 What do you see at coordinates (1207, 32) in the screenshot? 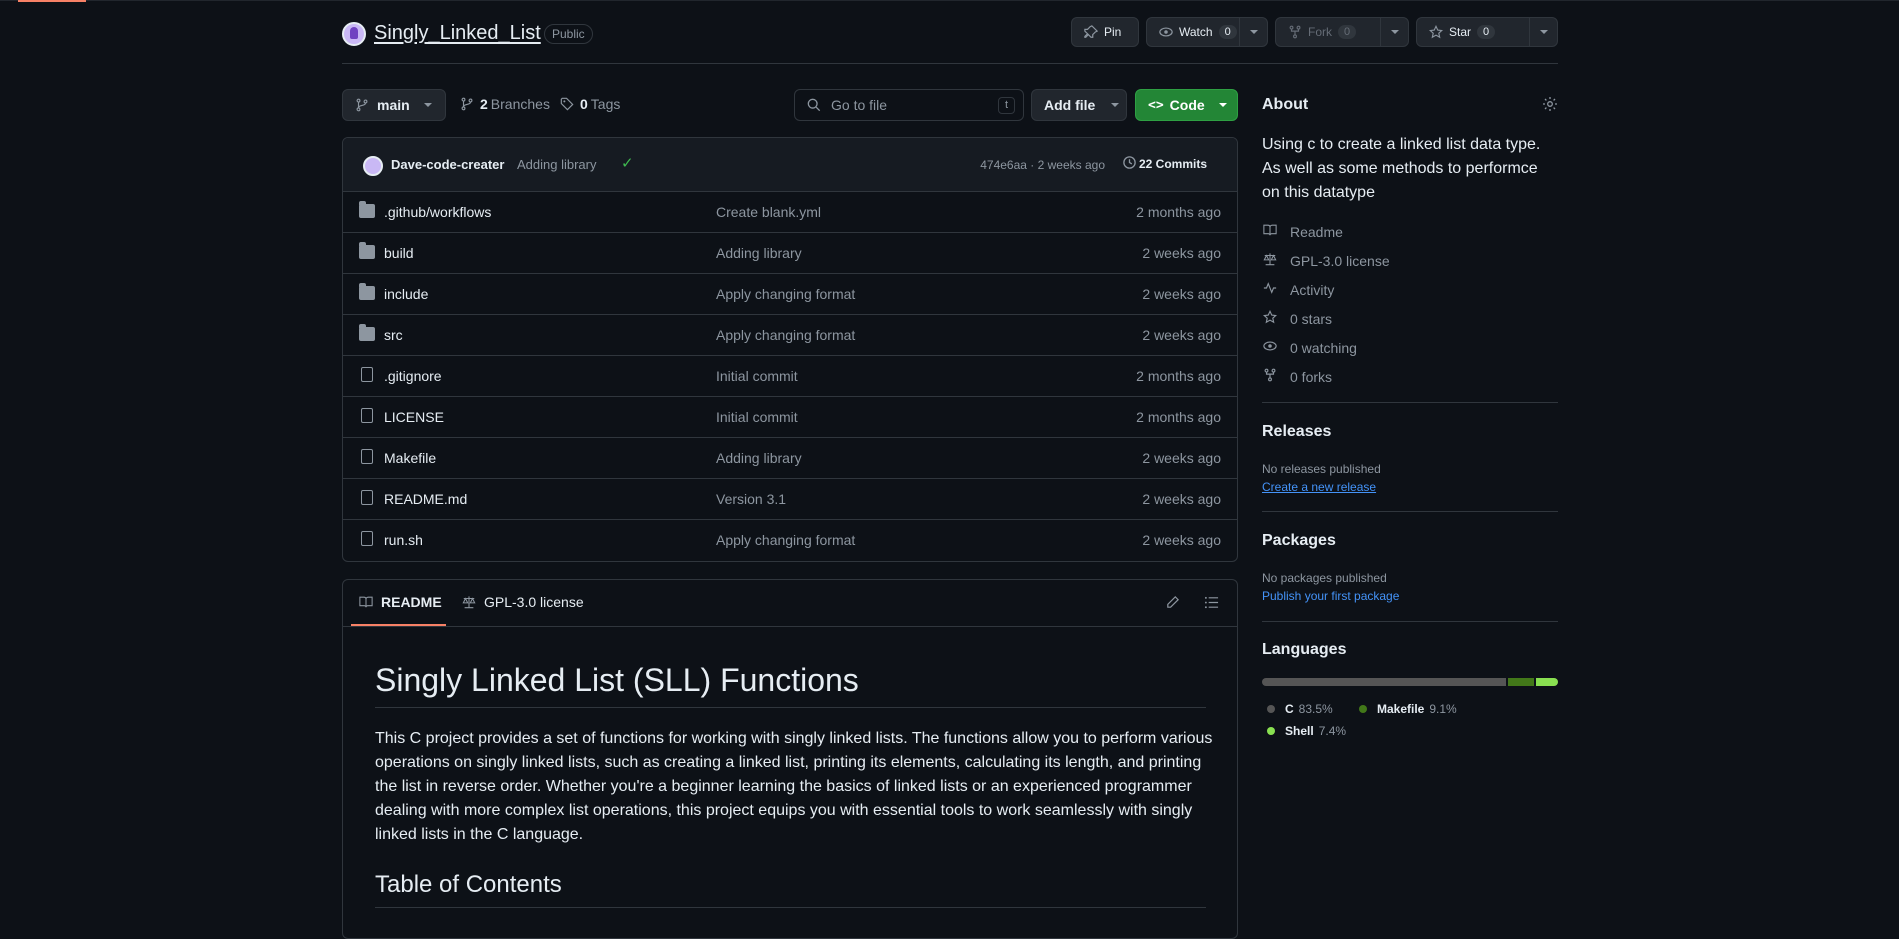
I see `watch-button: Watch 0` at bounding box center [1207, 32].